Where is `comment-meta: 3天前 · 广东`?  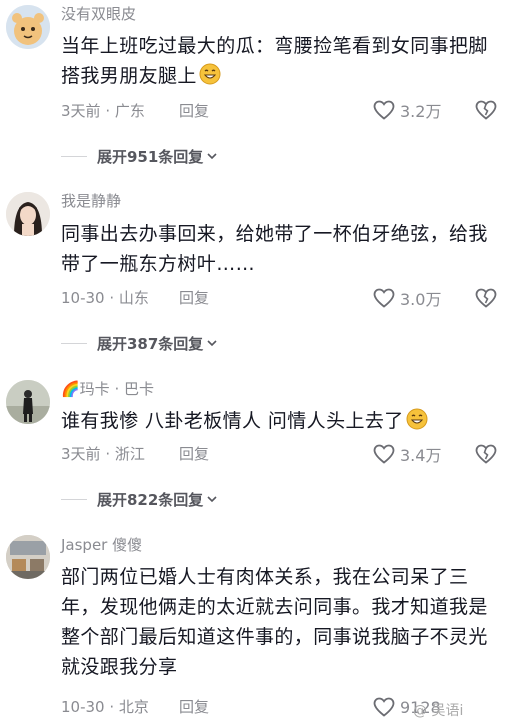 comment-meta: 3天前 · 广东 is located at coordinates (103, 111).